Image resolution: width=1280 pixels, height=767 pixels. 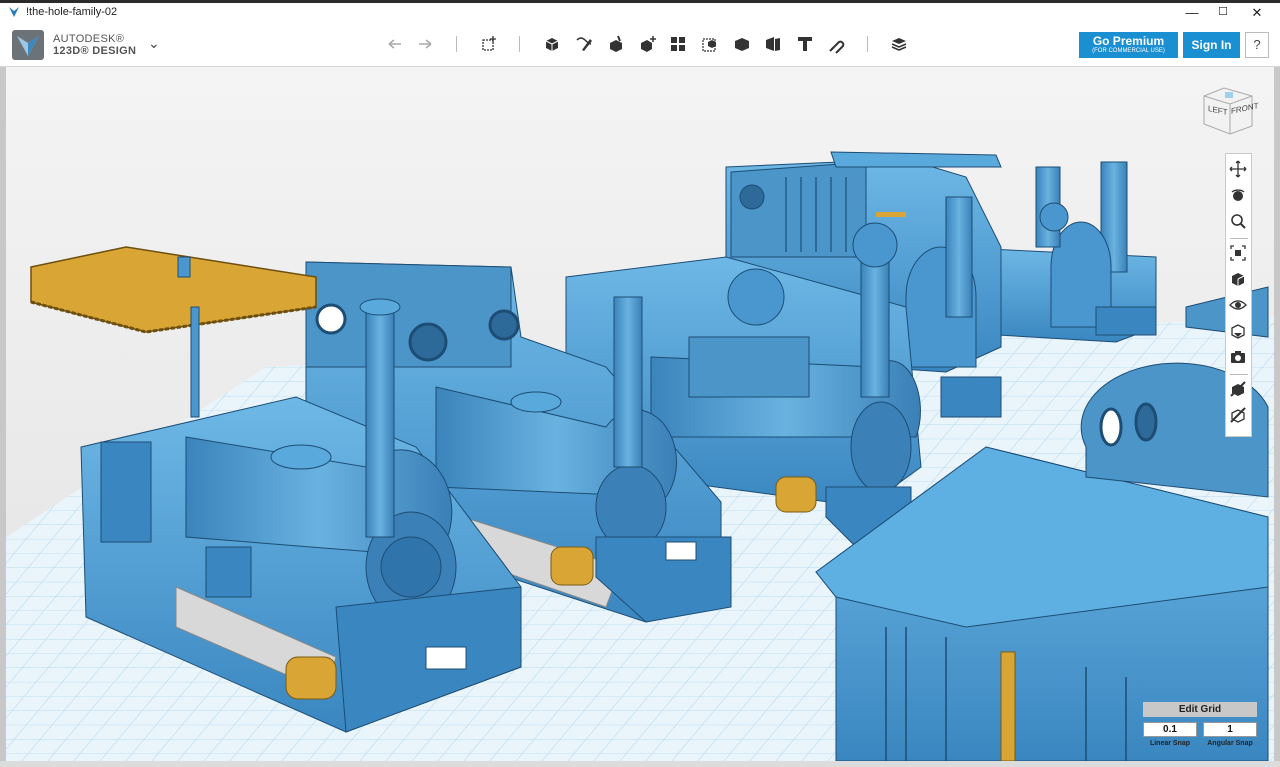 What do you see at coordinates (1257, 45) in the screenshot?
I see `help-button: ?` at bounding box center [1257, 45].